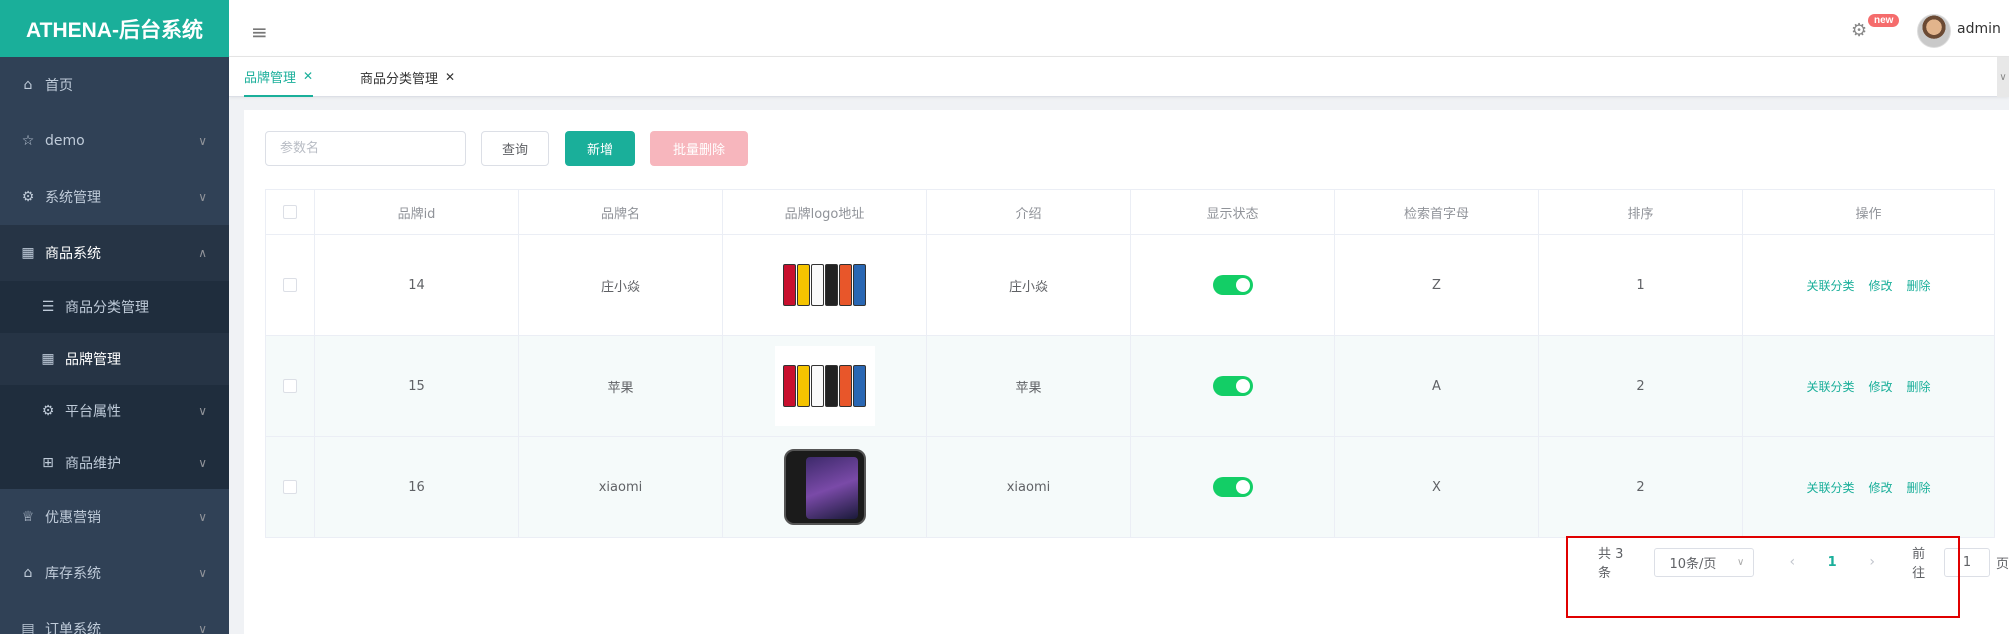 The image size is (2009, 634). What do you see at coordinates (1640, 285) in the screenshot?
I see `cell-sort: 1` at bounding box center [1640, 285].